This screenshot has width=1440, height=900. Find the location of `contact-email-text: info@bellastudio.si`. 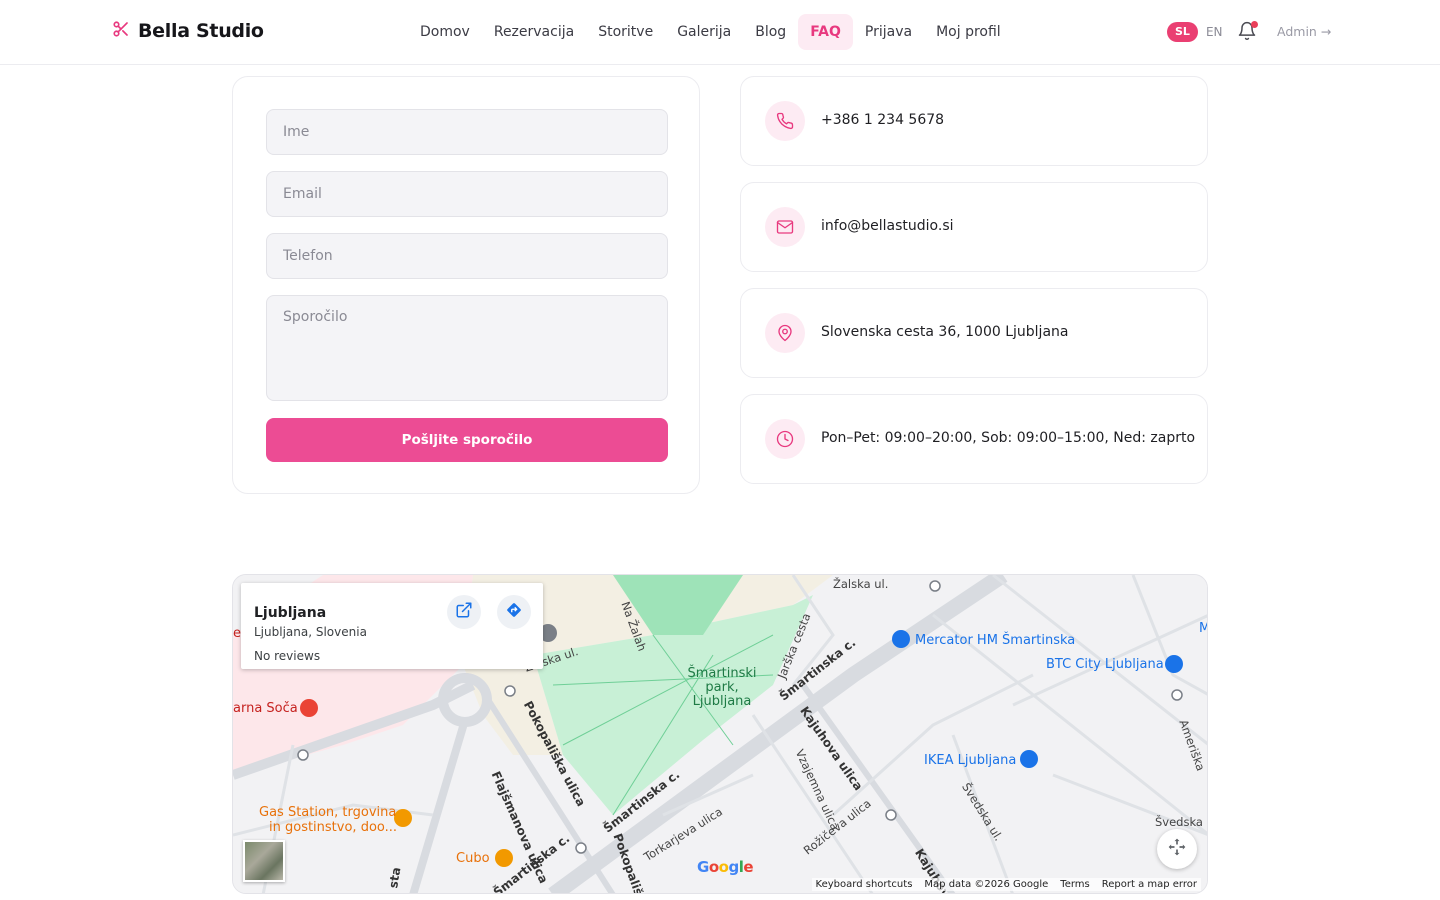

contact-email-text: info@bellastudio.si is located at coordinates (887, 226).